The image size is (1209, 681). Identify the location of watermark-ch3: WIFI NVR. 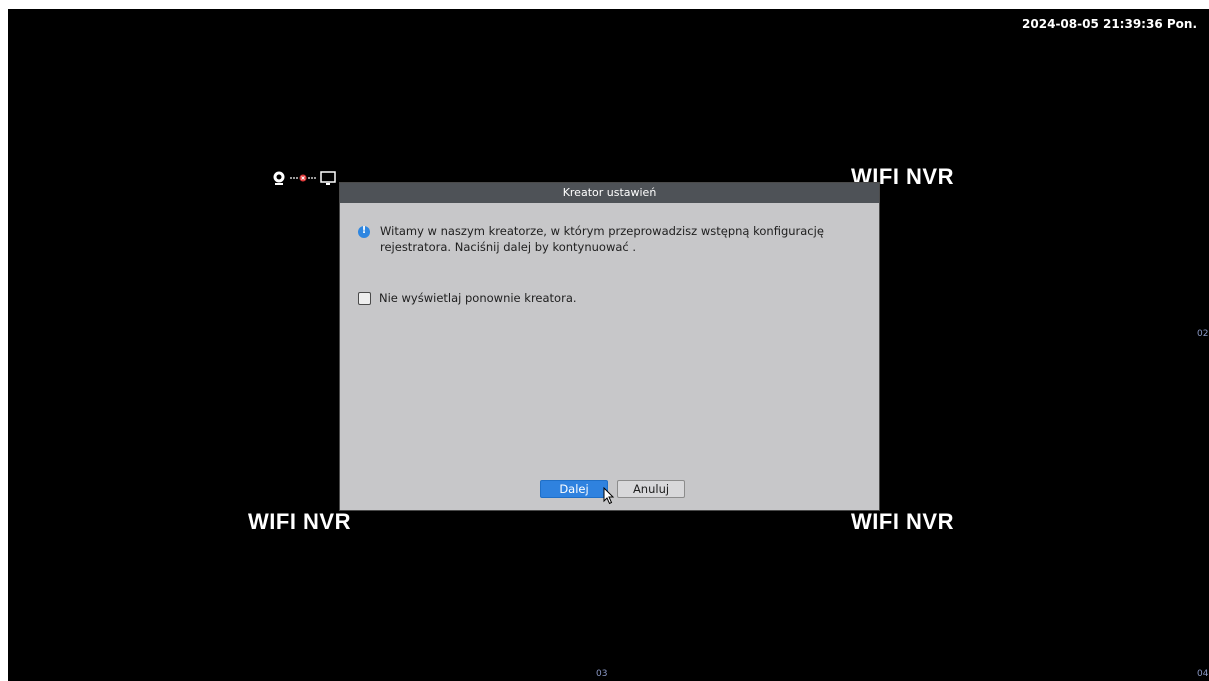
(299, 521).